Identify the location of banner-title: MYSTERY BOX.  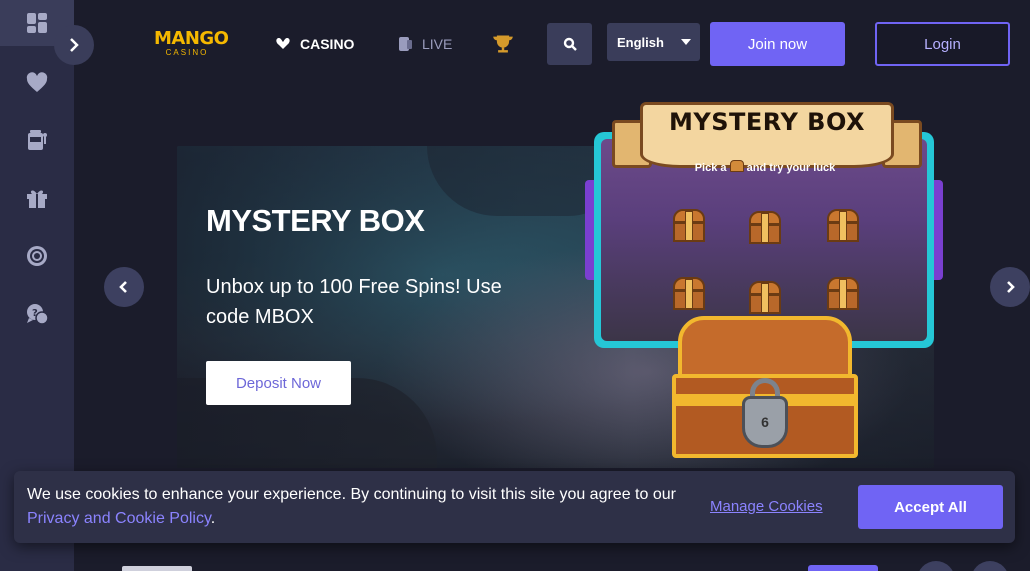
(315, 220).